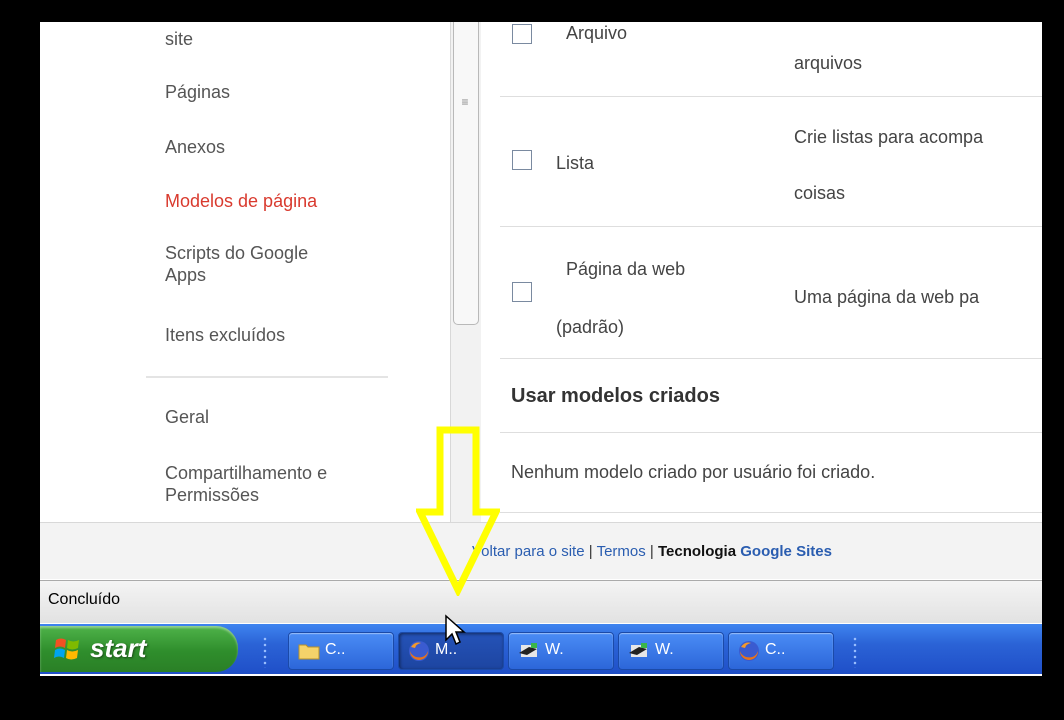  I want to click on sidebar-item-scripts-line1: Scripts do Google, so click(236, 253).